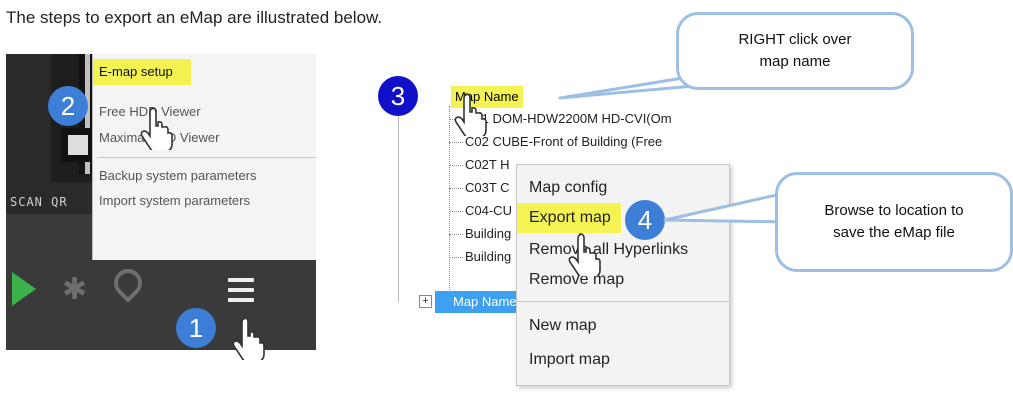  I want to click on callout-text: RIGHT click over, so click(795, 39).